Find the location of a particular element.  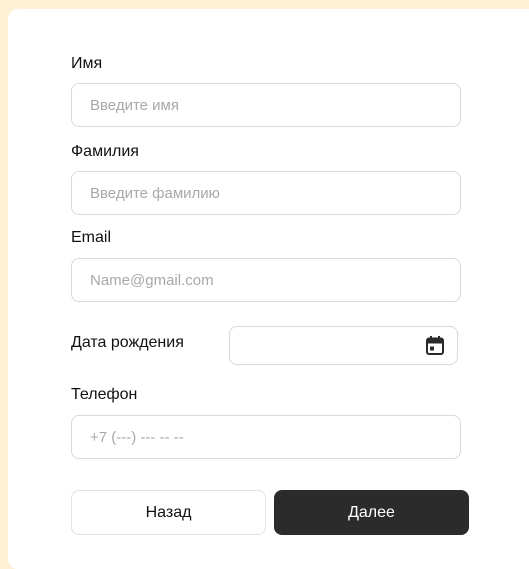

email-input is located at coordinates (266, 280).